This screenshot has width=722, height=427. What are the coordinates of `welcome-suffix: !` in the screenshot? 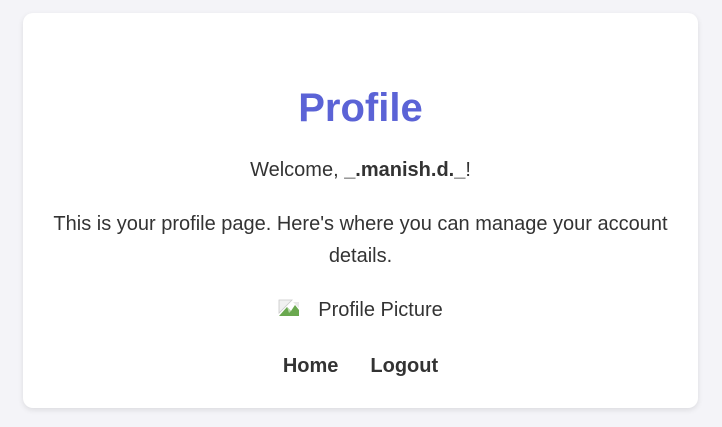 It's located at (468, 170).